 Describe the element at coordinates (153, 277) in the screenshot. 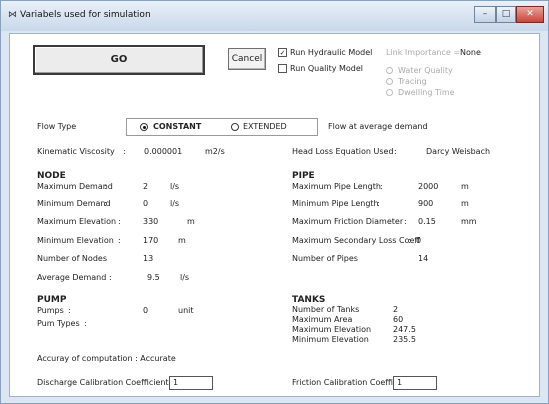

I see `node-value: 9.5` at that location.